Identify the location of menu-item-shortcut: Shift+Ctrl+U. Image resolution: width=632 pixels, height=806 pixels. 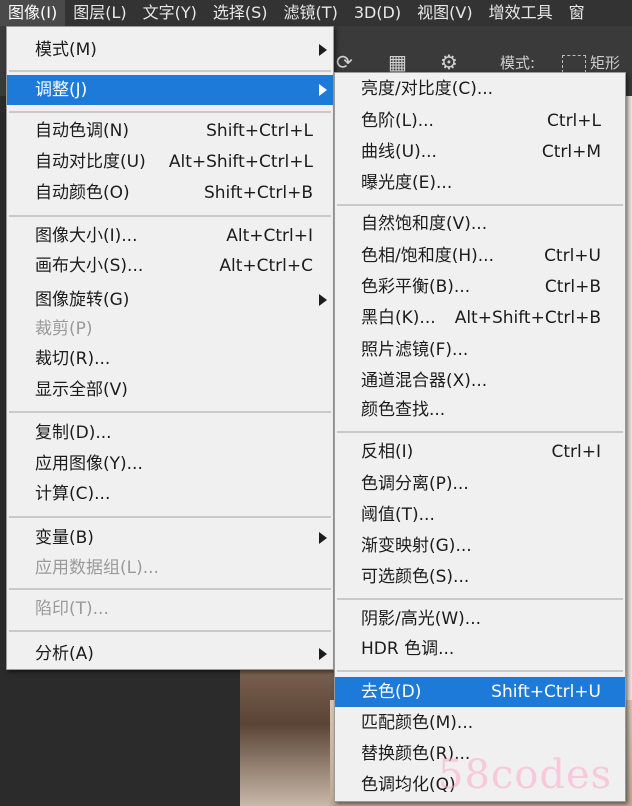
(546, 692).